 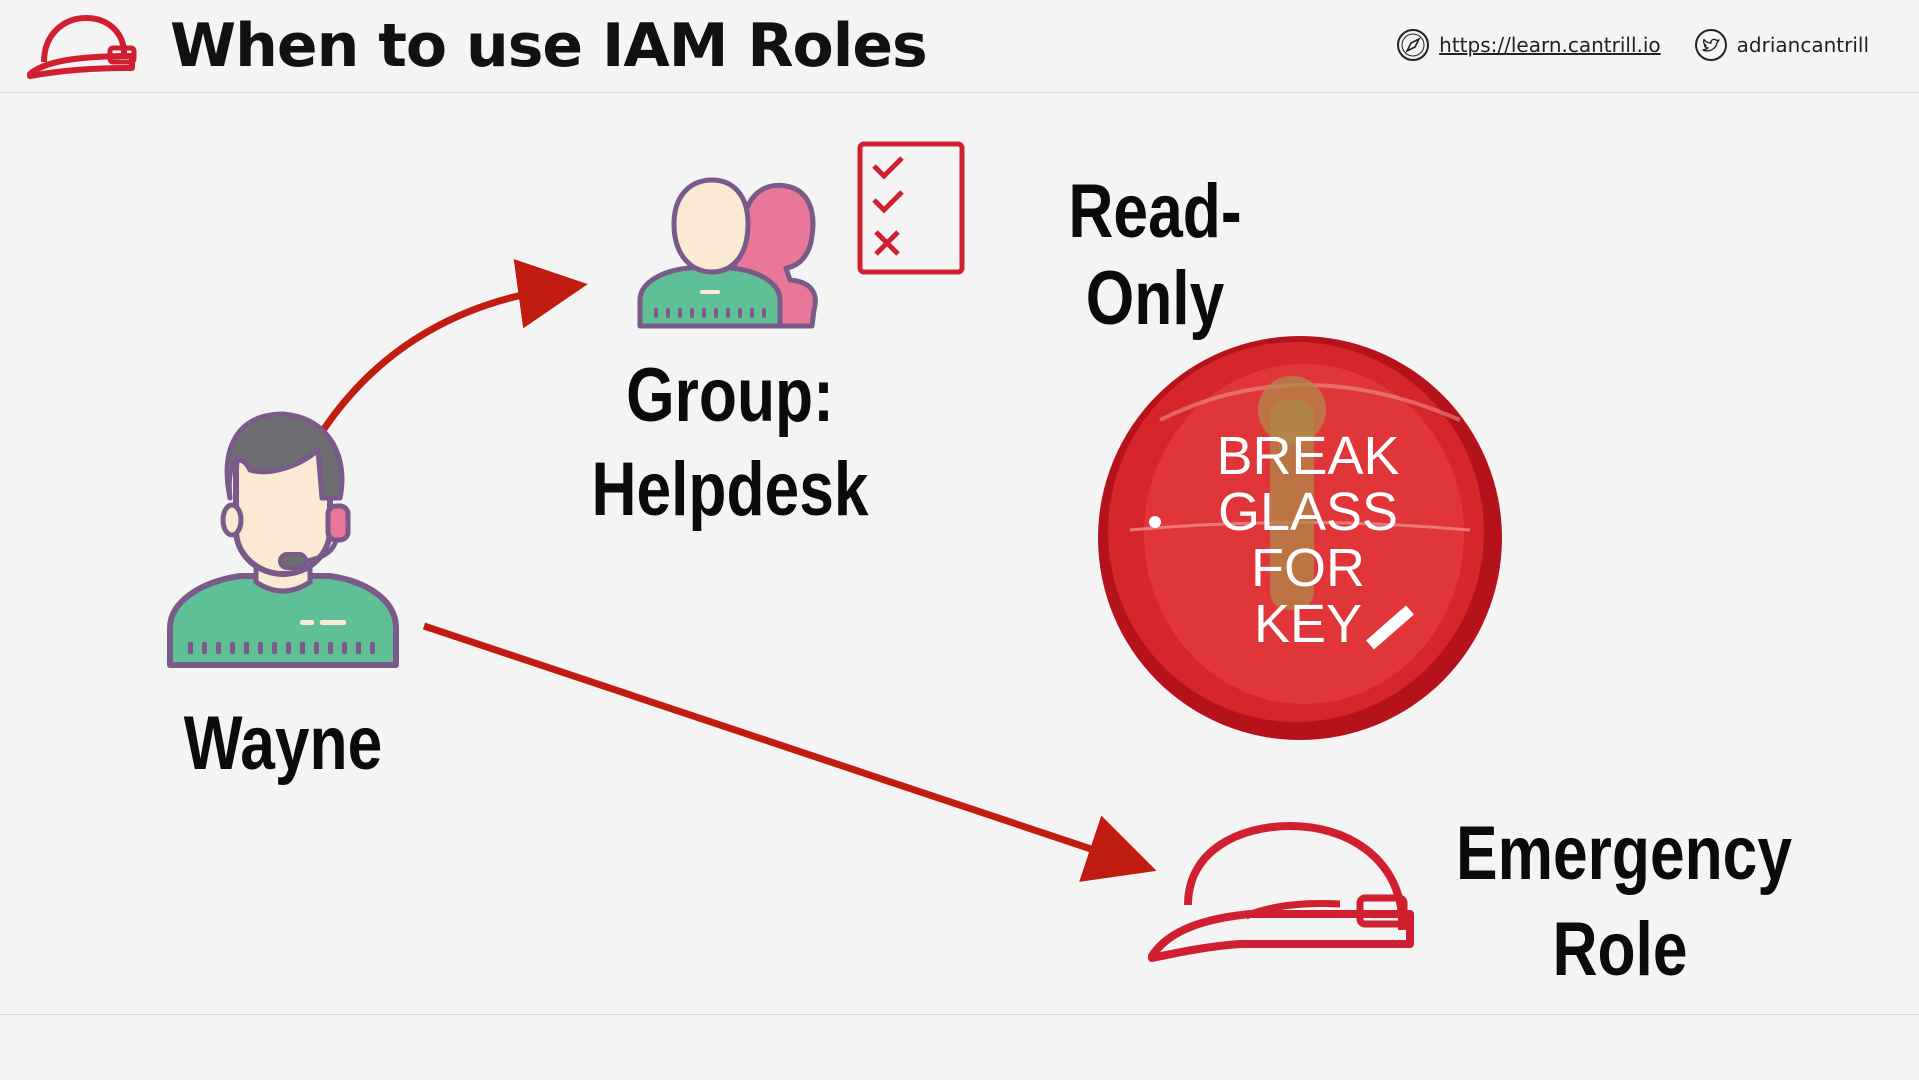 I want to click on role-label-line-1: Emergency, so click(x=1624, y=853).